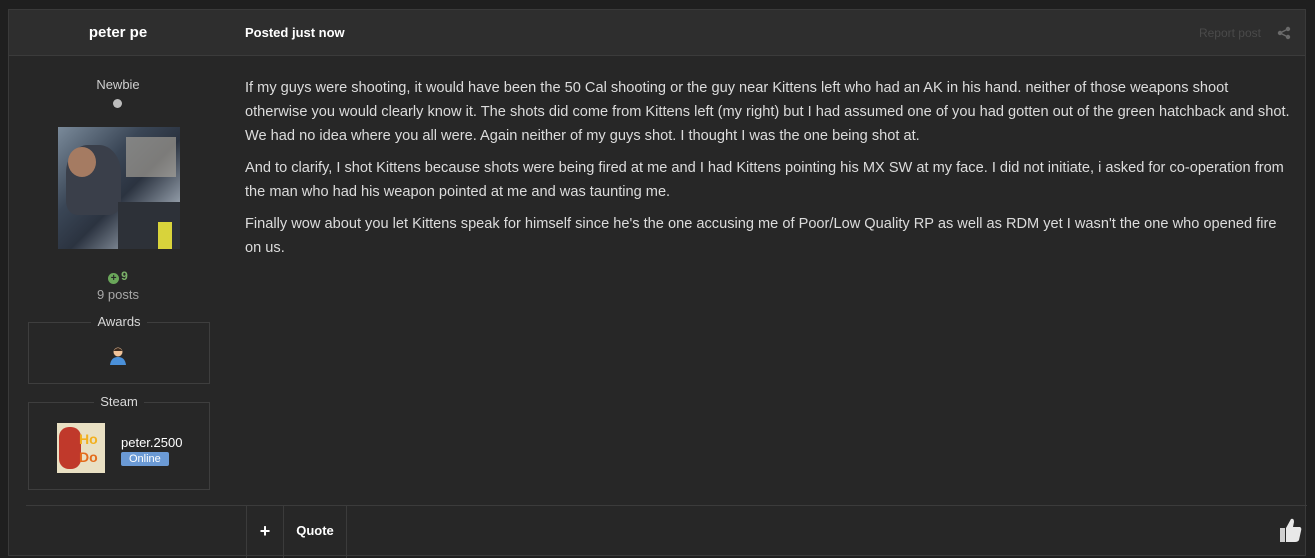 Image resolution: width=1315 pixels, height=558 pixels. I want to click on steam-avatar: Ho Do, so click(81, 448).